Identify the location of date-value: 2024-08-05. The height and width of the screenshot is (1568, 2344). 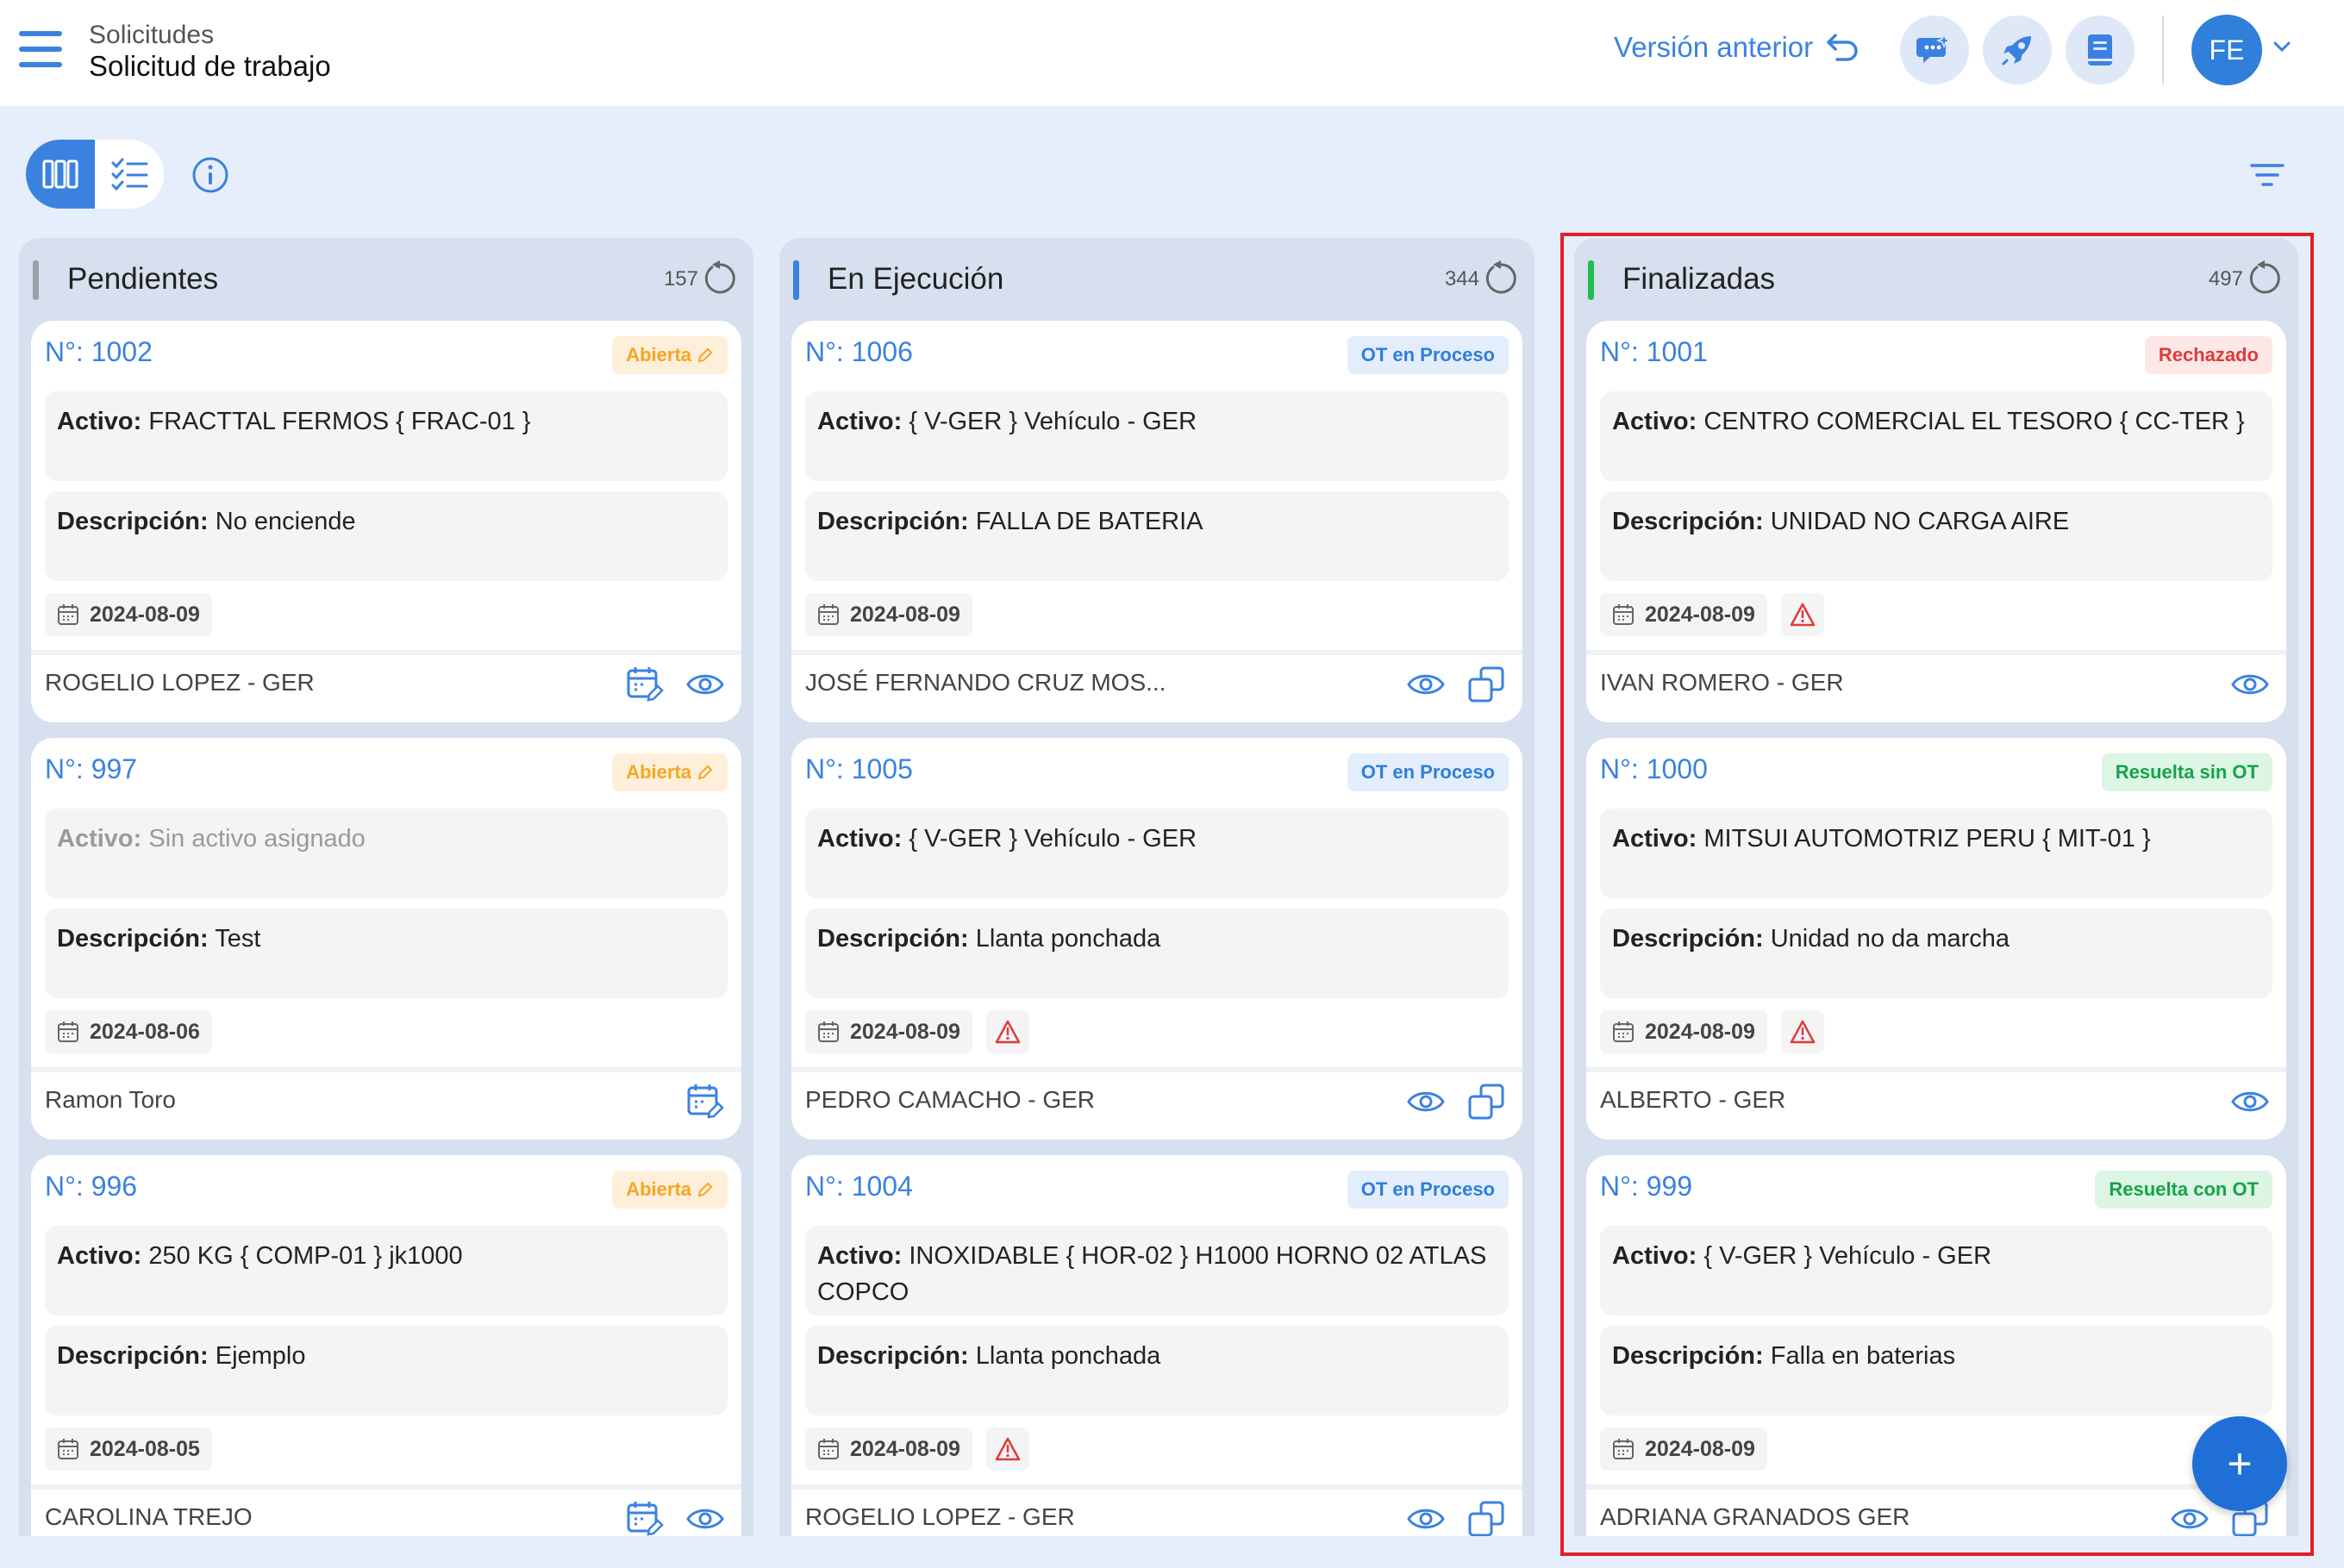
(145, 1448).